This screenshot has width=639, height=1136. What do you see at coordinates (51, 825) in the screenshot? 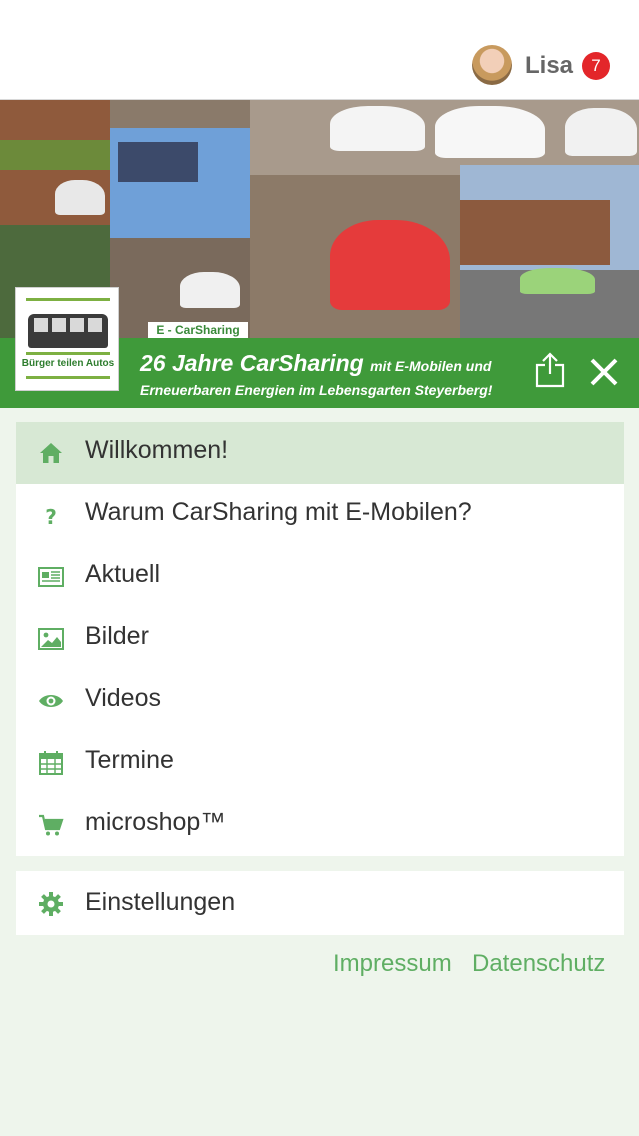
I see `cart-icon` at bounding box center [51, 825].